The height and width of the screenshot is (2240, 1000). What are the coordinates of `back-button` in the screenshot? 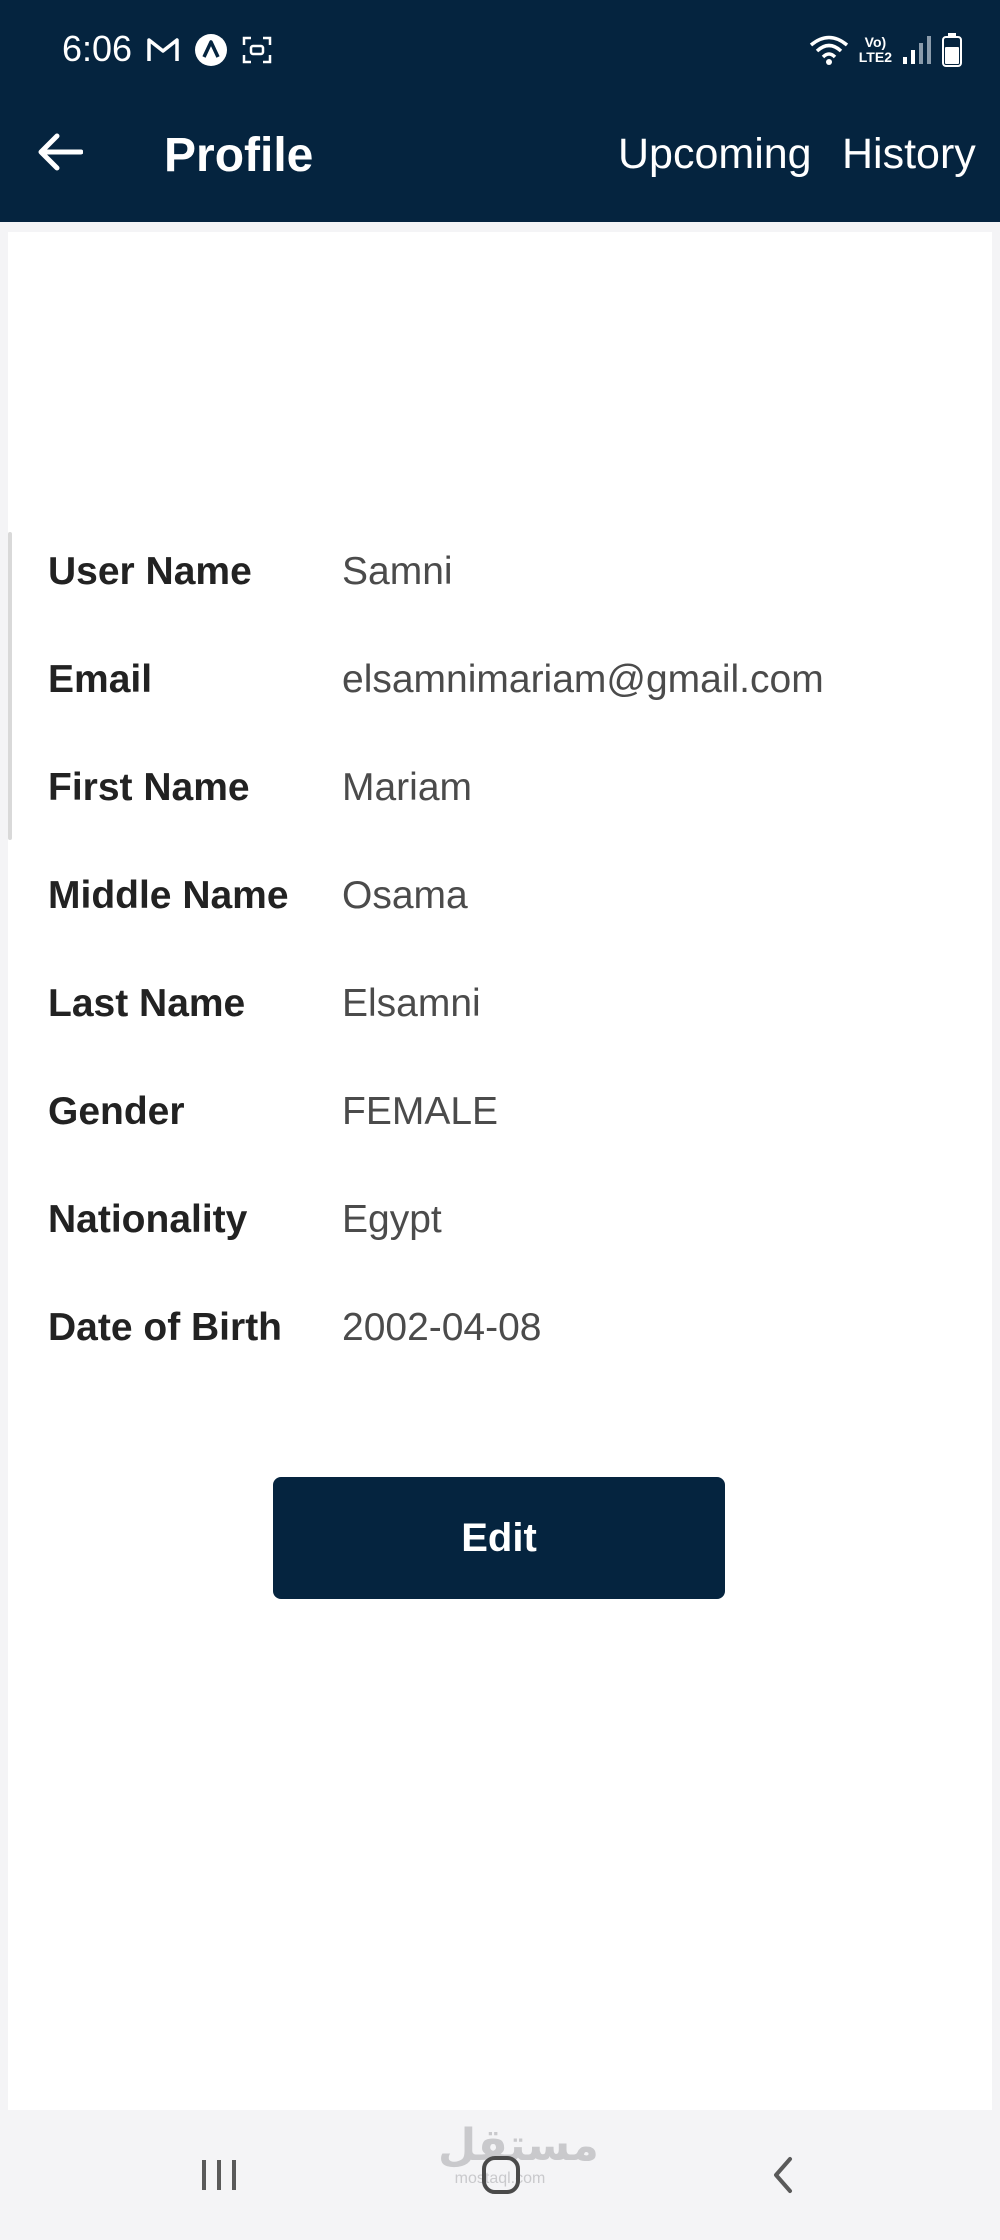 It's located at (60, 152).